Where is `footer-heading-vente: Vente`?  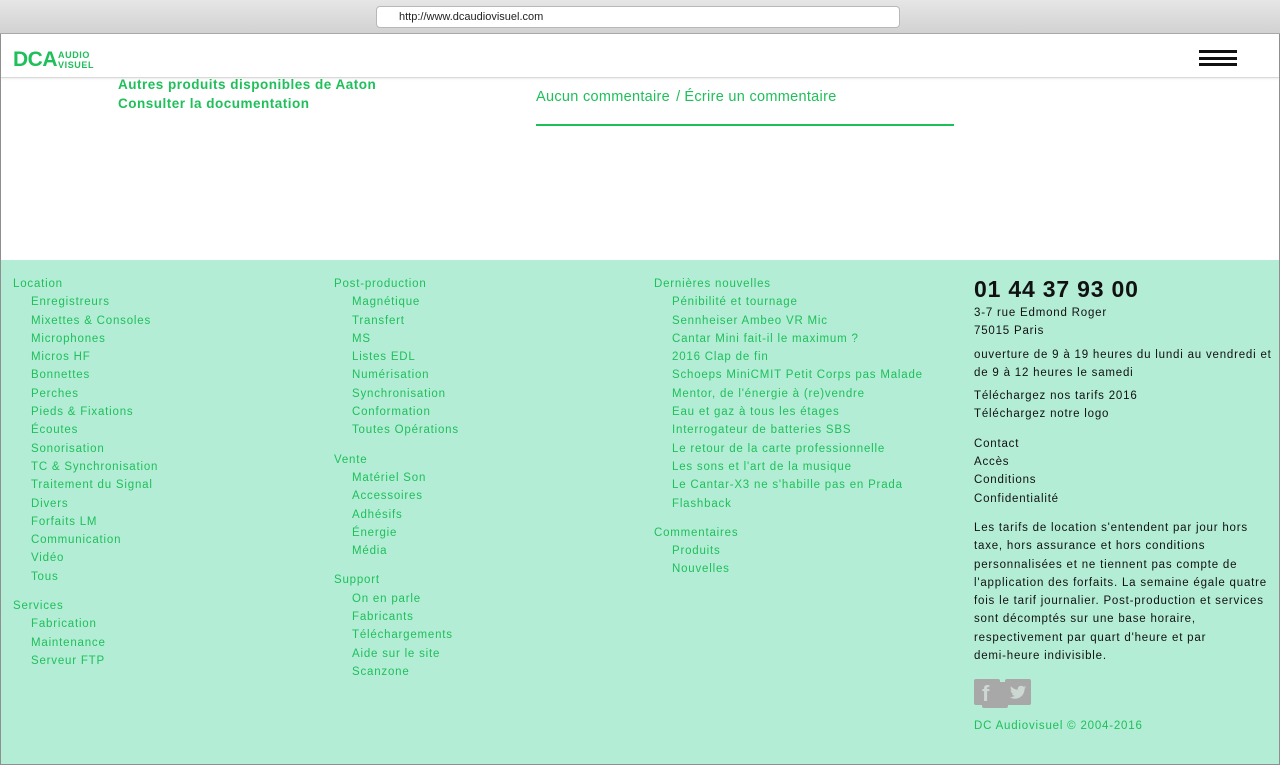
footer-heading-vente: Vente is located at coordinates (396, 460).